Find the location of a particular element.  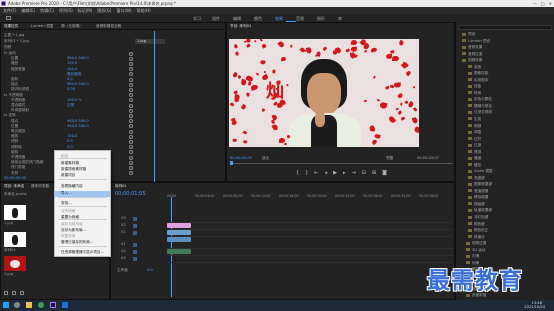

menu-edit: 编辑(E) is located at coordinates (28, 11).